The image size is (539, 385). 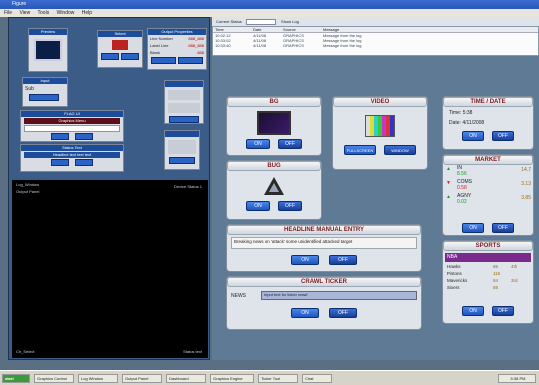 I want to click on bg-off-button: OFF, so click(x=290, y=144).